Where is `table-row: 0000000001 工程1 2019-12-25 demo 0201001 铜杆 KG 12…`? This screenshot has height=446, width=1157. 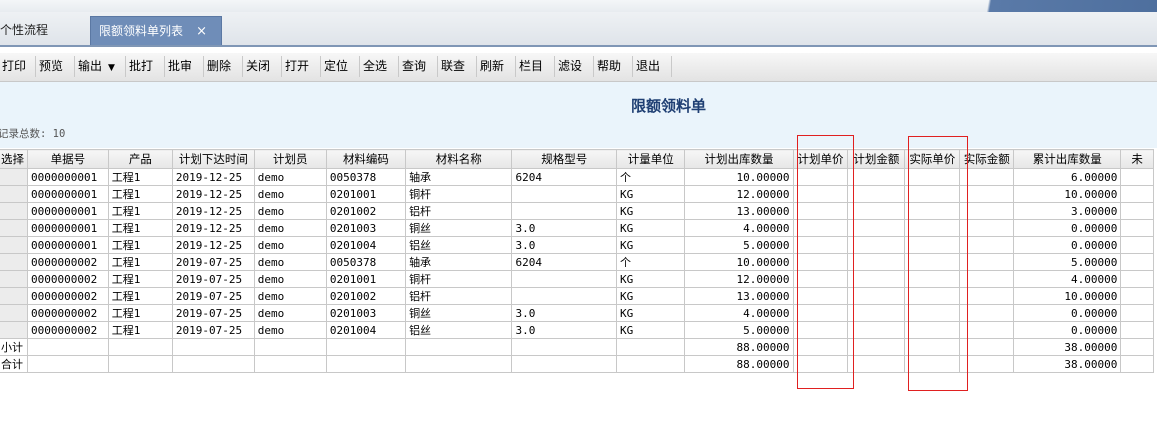
table-row: 0000000001 工程1 2019-12-25 demo 0201001 铜杆 KG 12… is located at coordinates (577, 194).